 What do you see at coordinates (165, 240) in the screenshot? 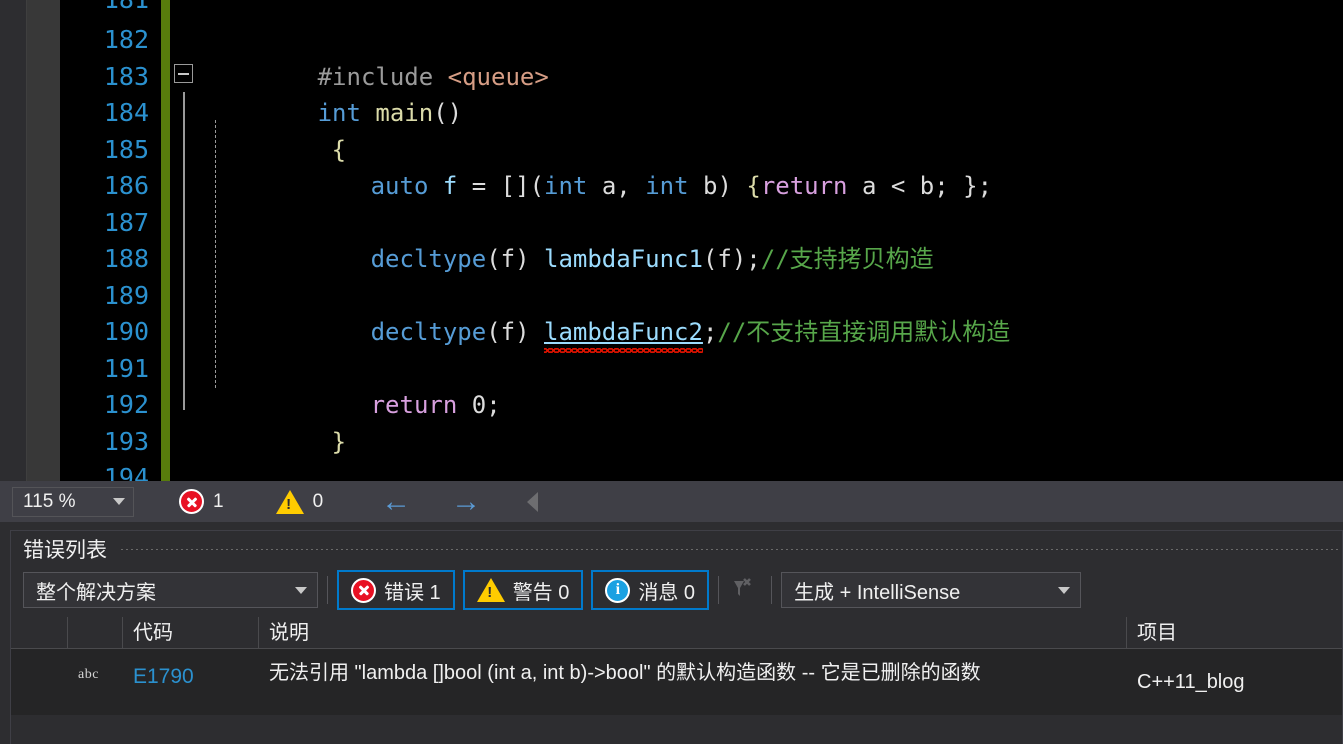
I see `change-tracking-bar` at bounding box center [165, 240].